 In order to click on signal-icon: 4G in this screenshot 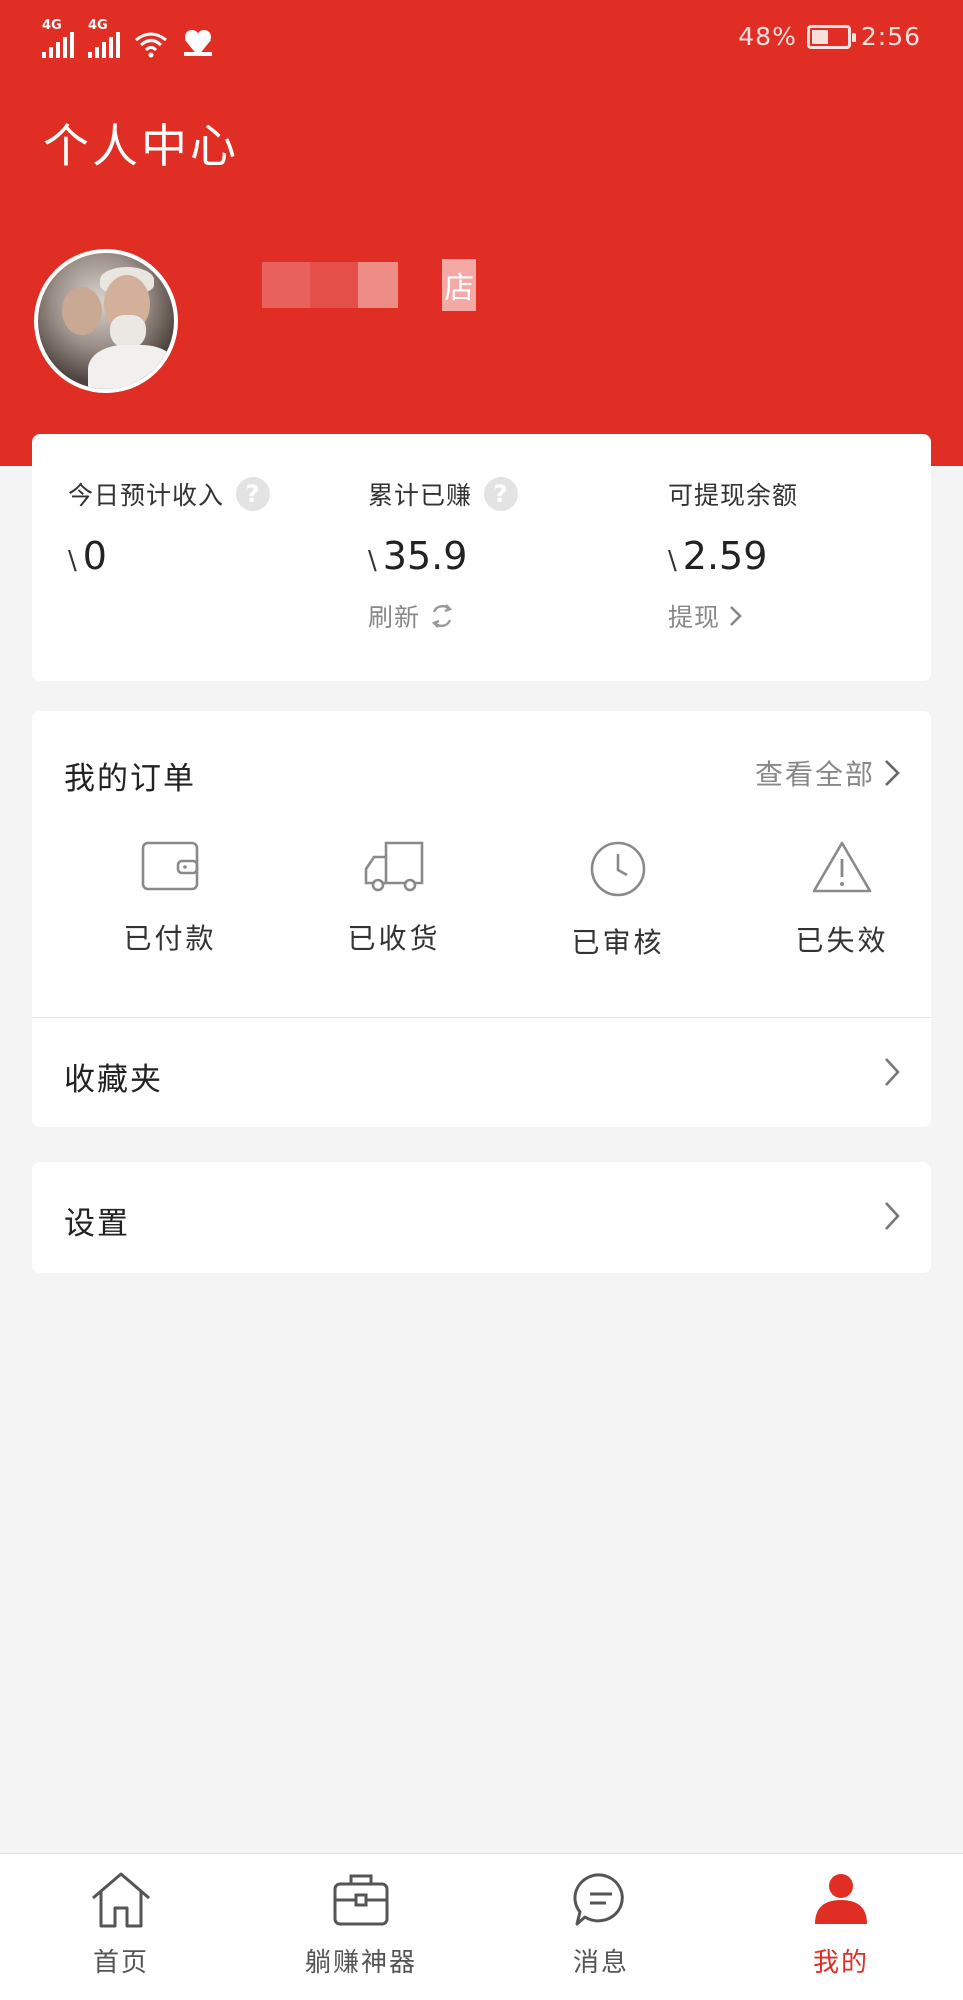, I will do `click(58, 38)`.